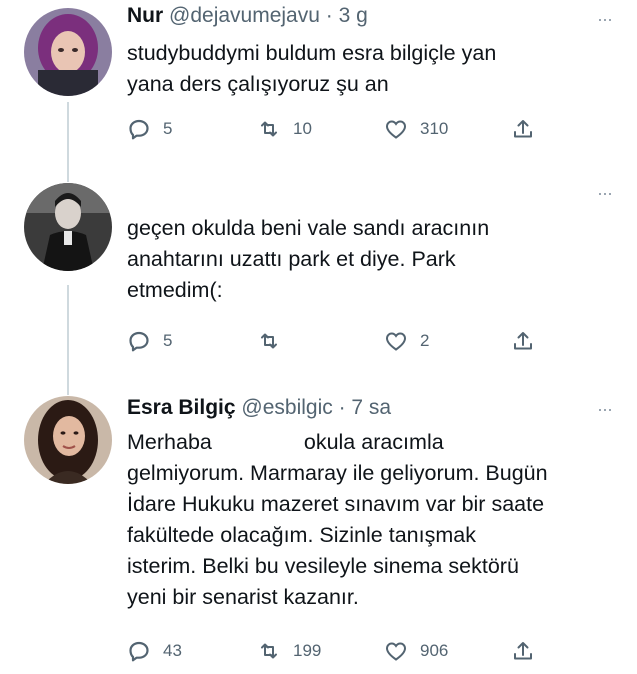 This screenshot has width=637, height=674. Describe the element at coordinates (181, 407) in the screenshot. I see `display-name: Esra Bilgiç` at that location.